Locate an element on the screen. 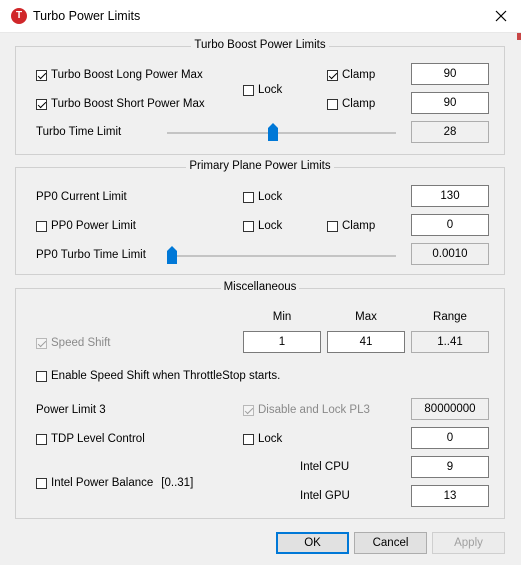  window-title: Turbo Power Limits is located at coordinates (87, 16).